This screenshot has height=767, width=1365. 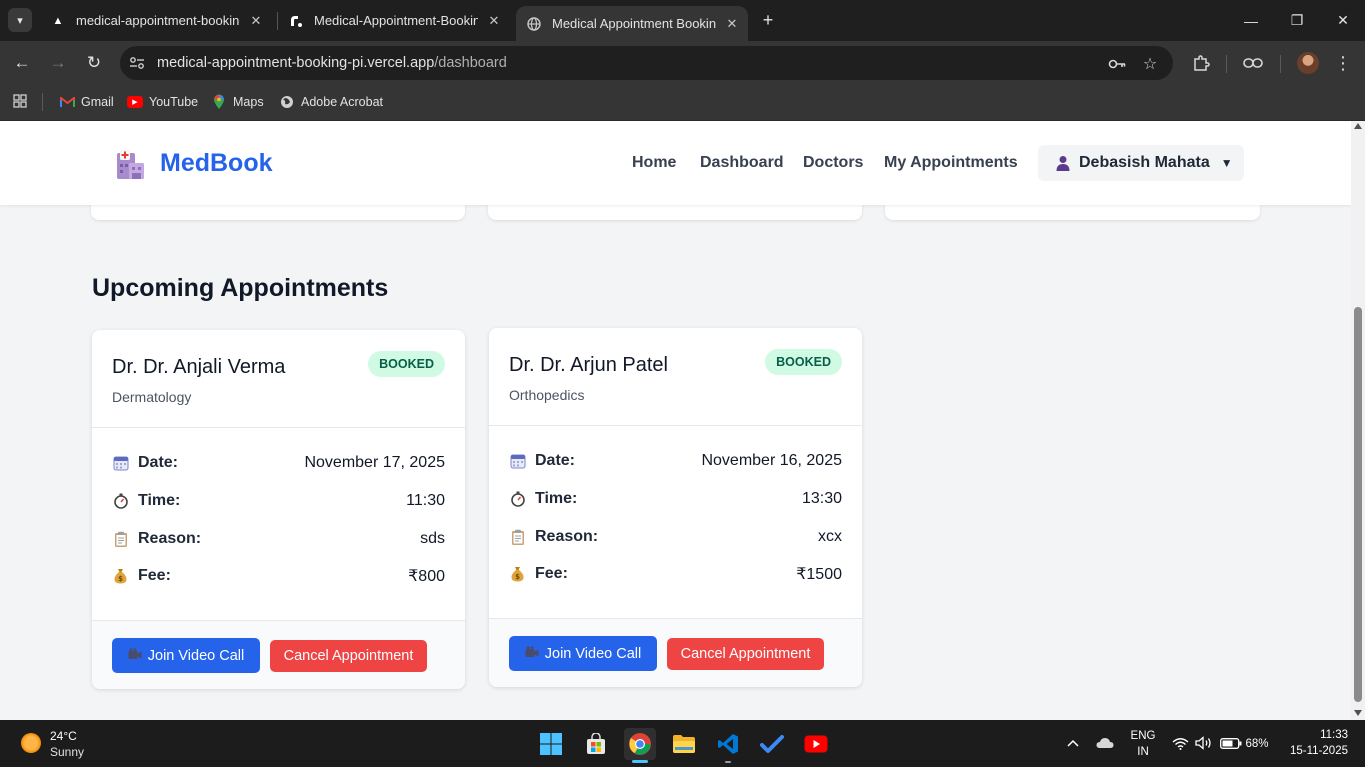 What do you see at coordinates (772, 744) in the screenshot?
I see `todo-checkmark-icon` at bounding box center [772, 744].